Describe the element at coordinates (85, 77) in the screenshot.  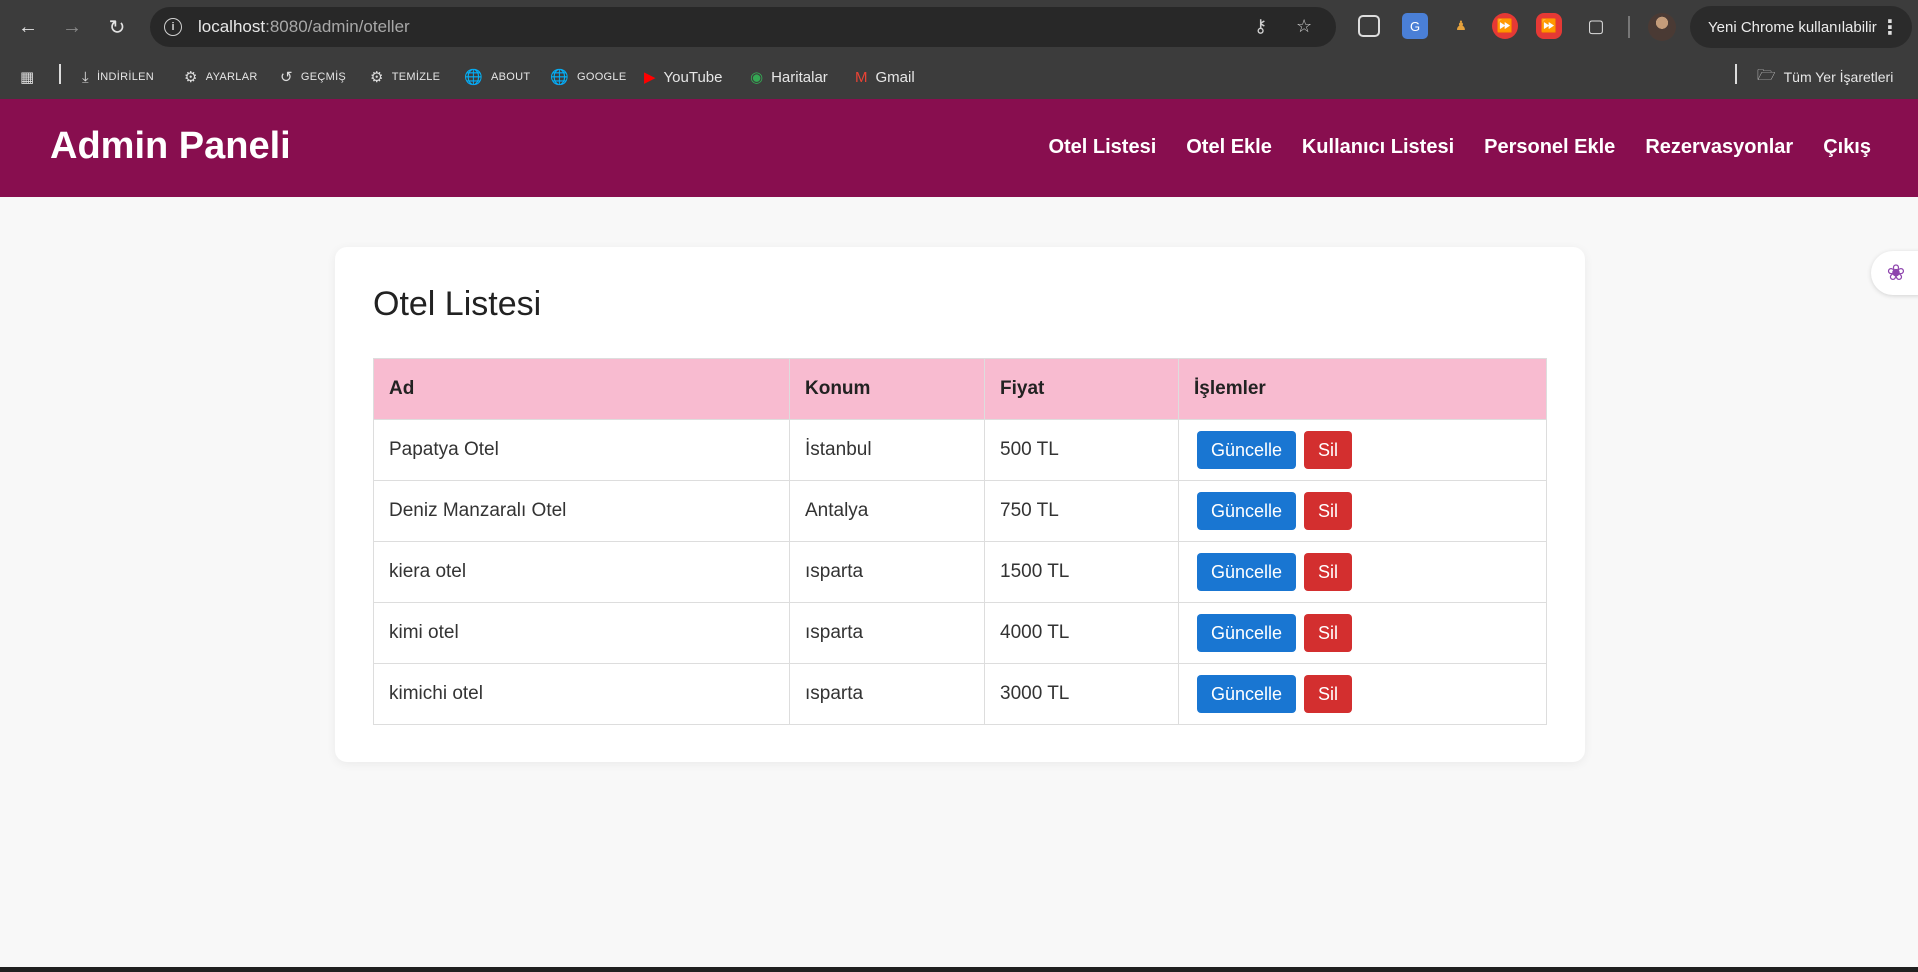
I see `download-icon: ⤓` at that location.